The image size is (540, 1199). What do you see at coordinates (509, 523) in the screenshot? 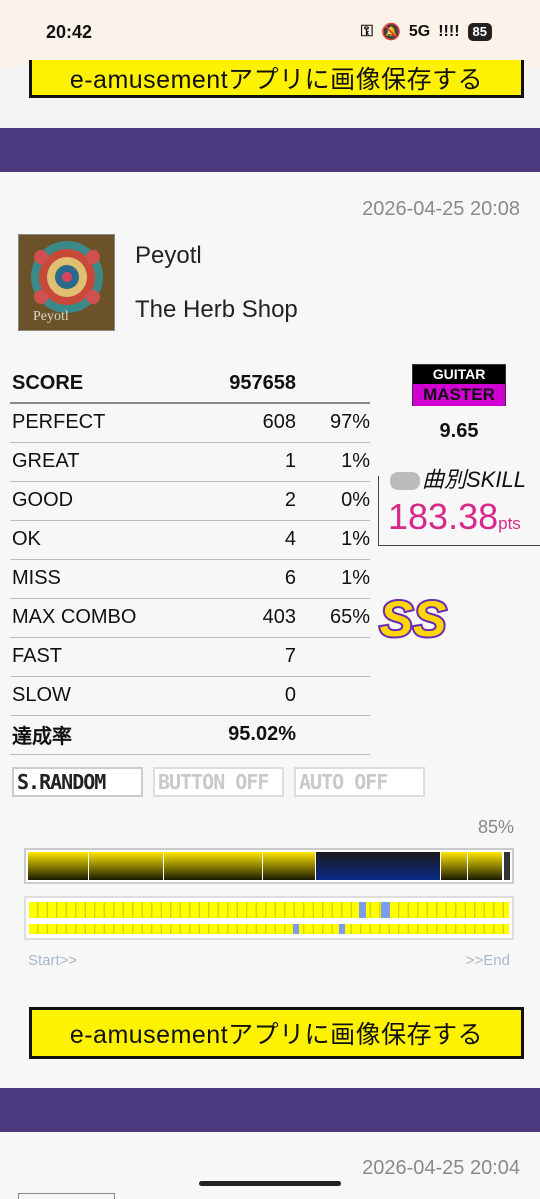
I see `skill-unit: pts` at bounding box center [509, 523].